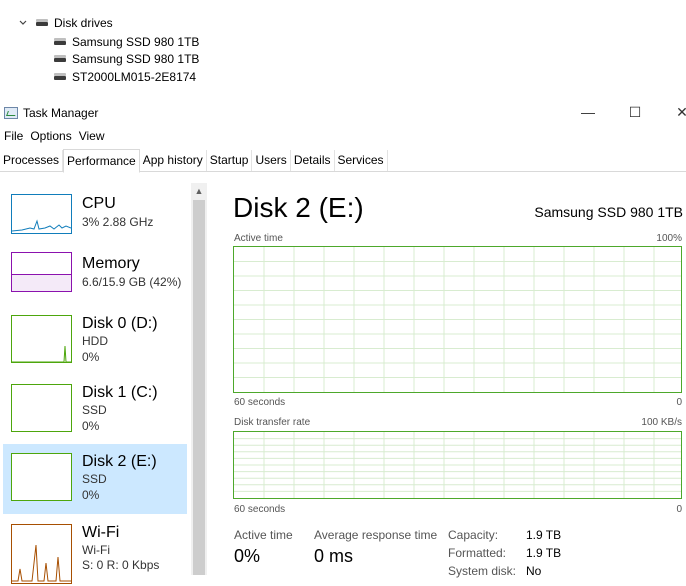  I want to click on property-system-disk-label: System disk:, so click(482, 571).